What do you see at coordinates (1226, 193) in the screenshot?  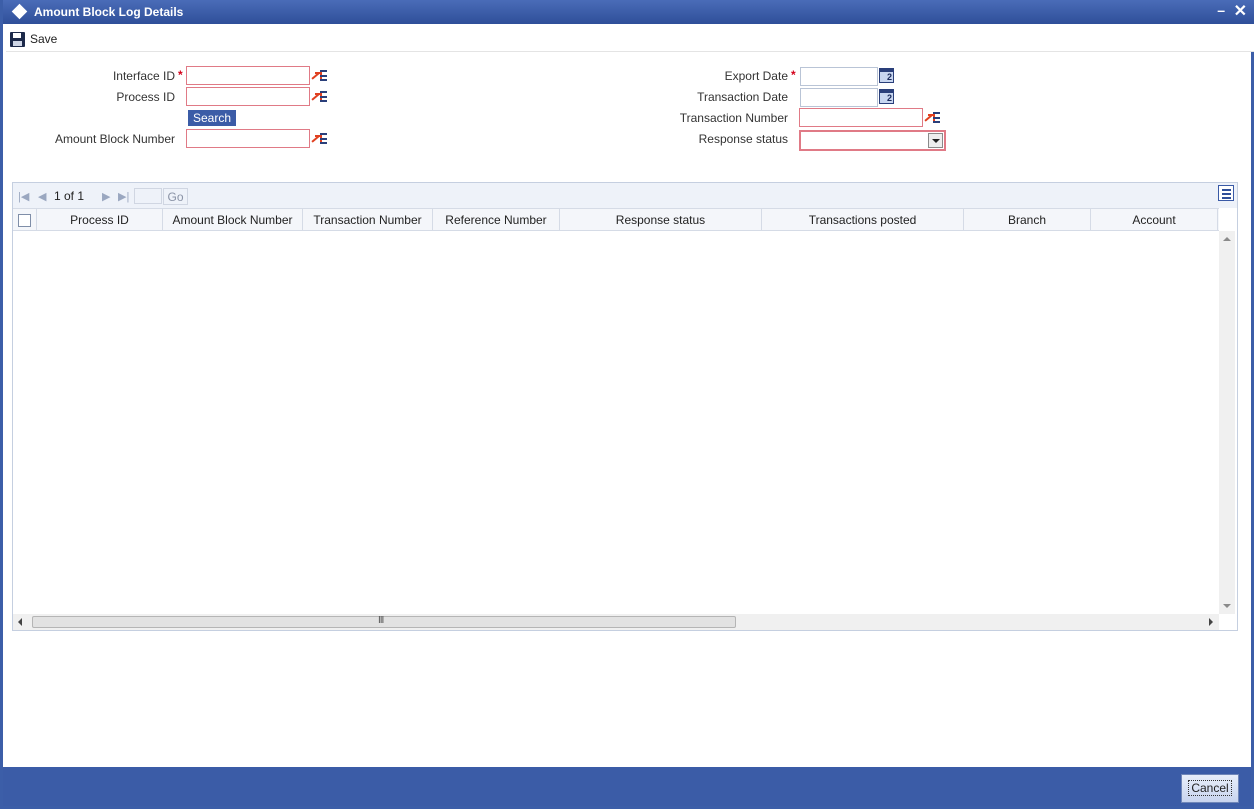 I see `column-menu-icon` at bounding box center [1226, 193].